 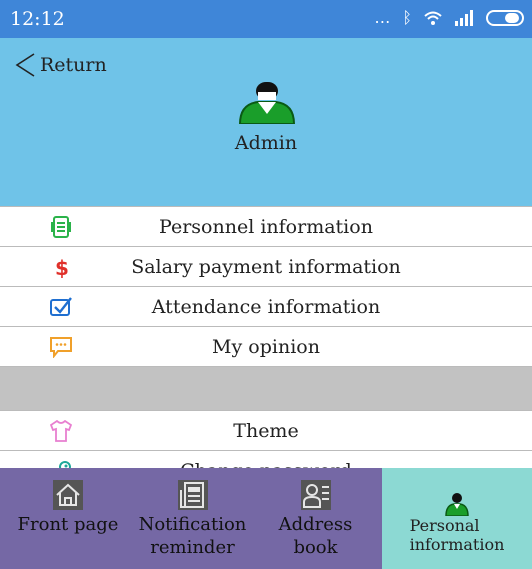 I want to click on menu-item-opinion: My opinion, so click(x=266, y=346).